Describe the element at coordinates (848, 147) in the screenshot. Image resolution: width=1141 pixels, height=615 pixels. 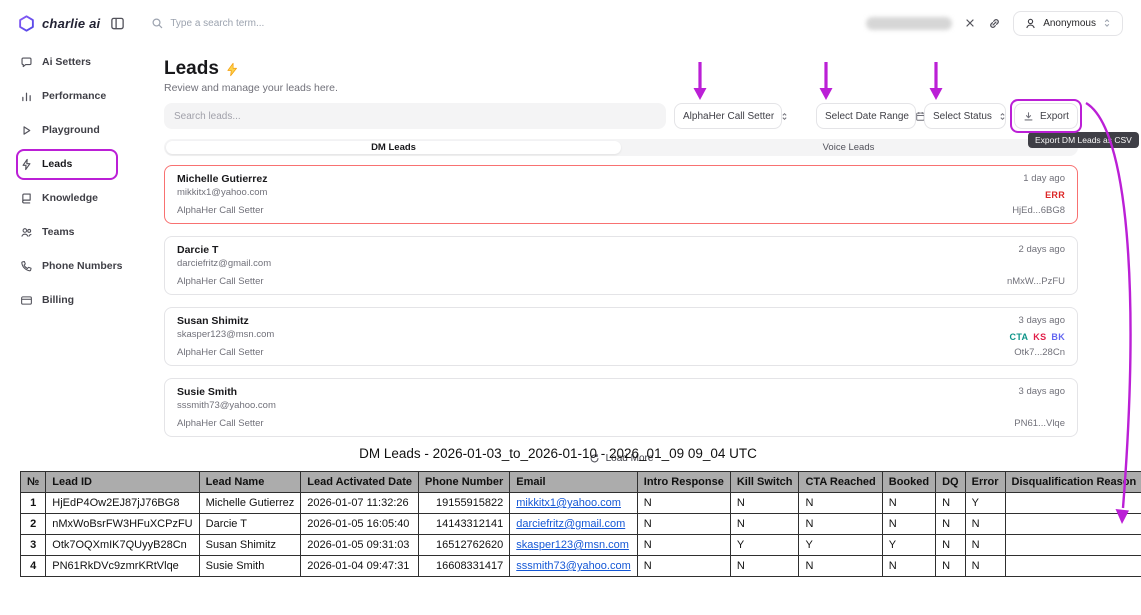
I see `tab-voice-leads: Voice Leads` at that location.